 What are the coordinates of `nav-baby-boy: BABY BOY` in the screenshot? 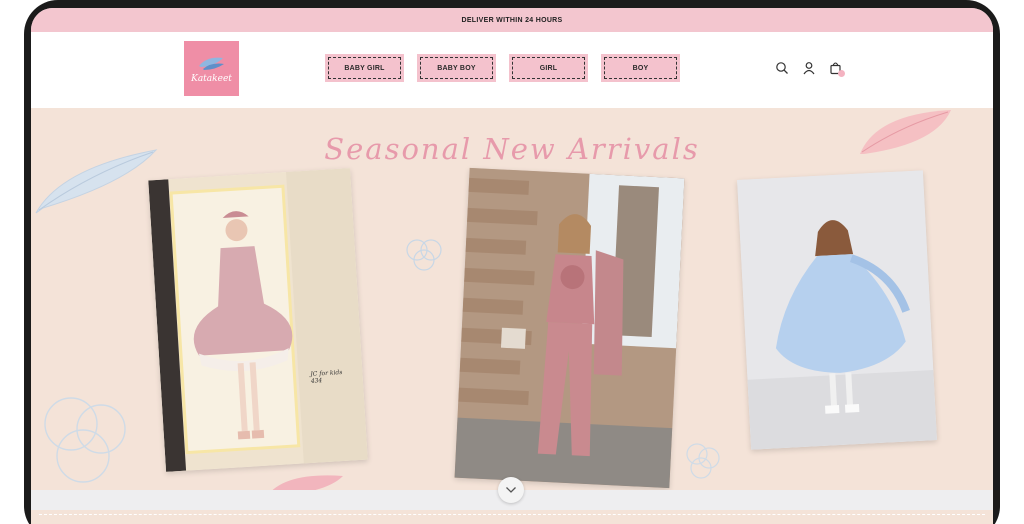 It's located at (456, 68).